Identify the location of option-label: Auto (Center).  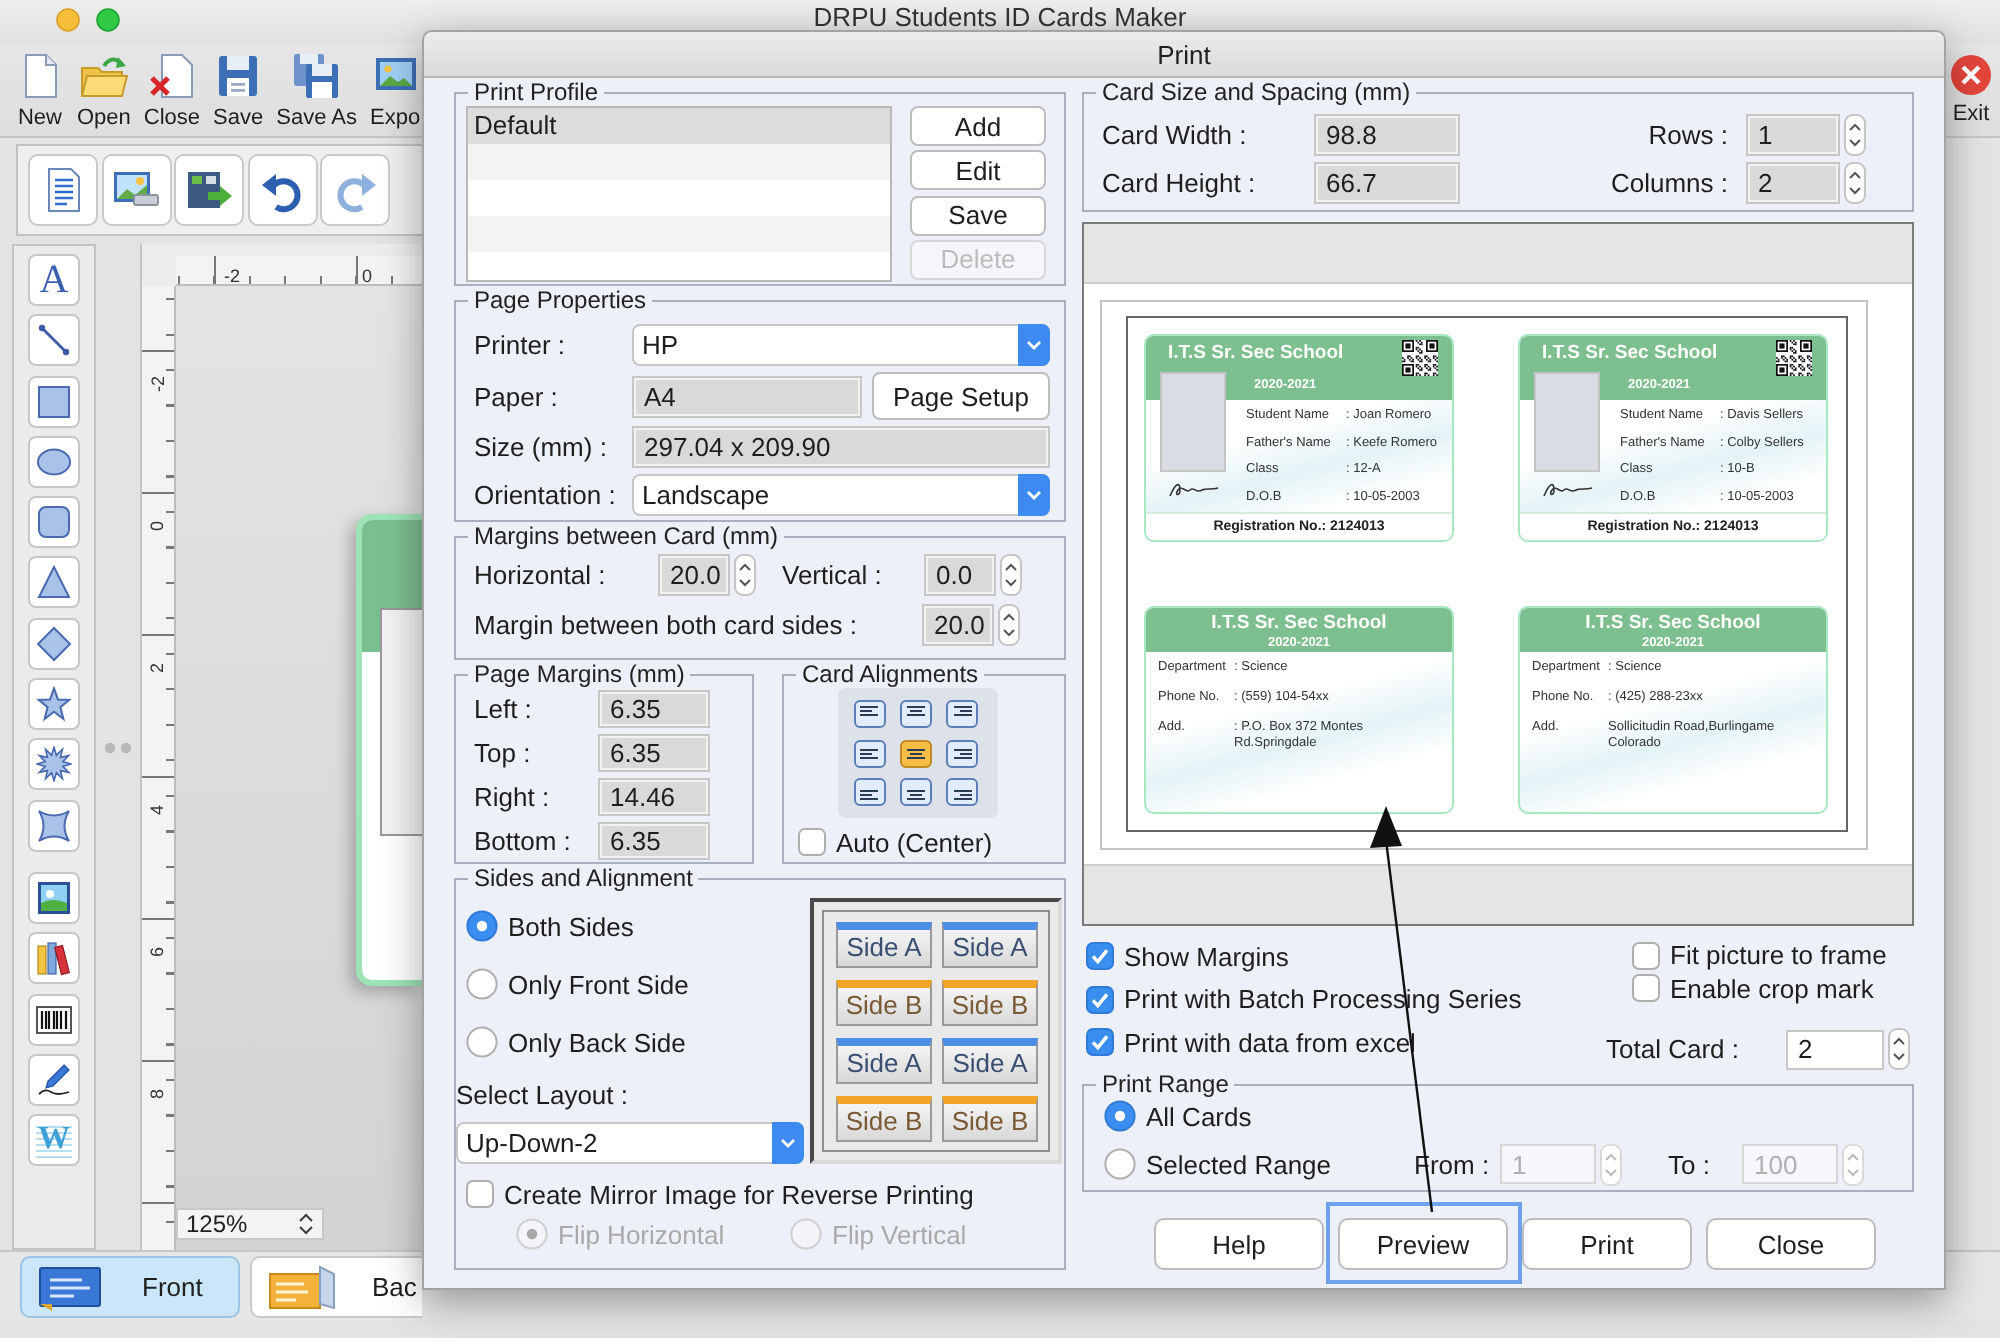
(914, 842).